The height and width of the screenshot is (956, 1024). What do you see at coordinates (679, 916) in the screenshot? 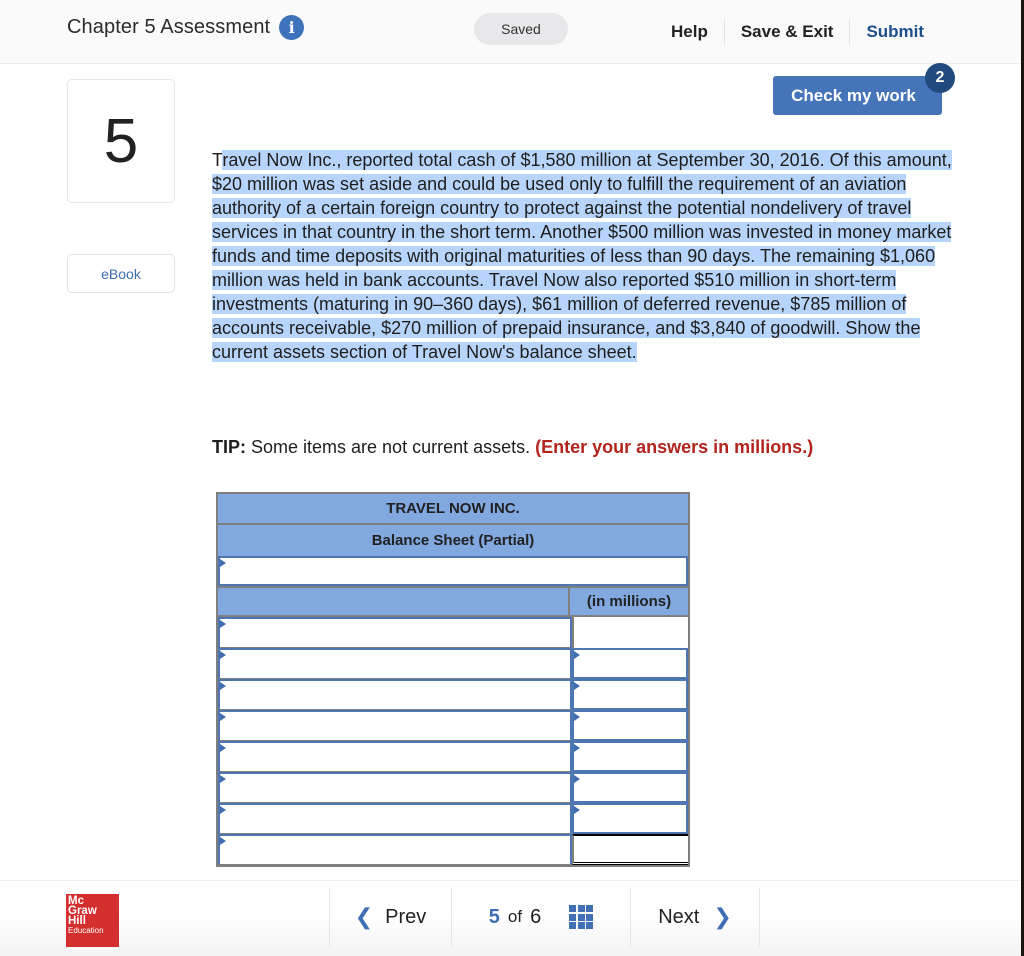
I see `next-label: Next` at bounding box center [679, 916].